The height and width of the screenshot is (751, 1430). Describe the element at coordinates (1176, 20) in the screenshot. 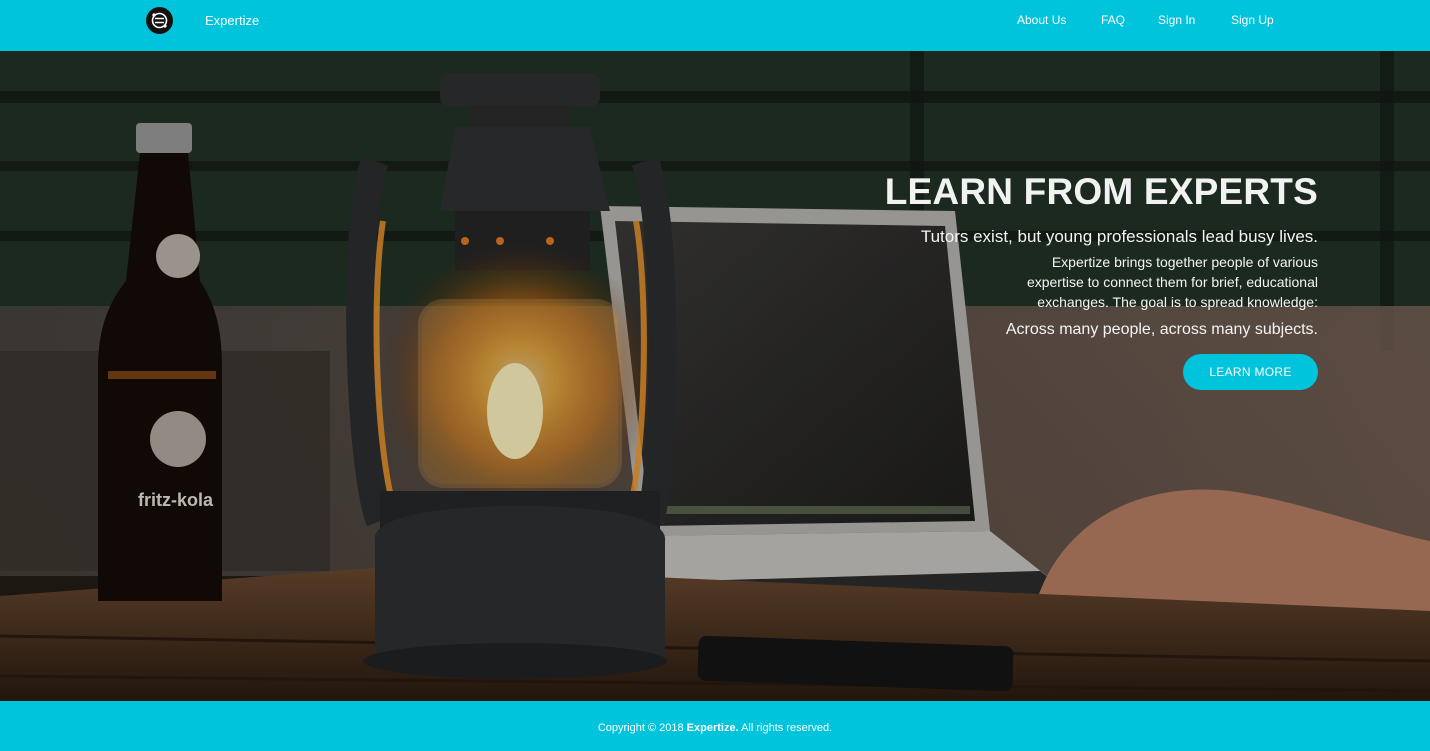

I see `nav-link-sign-in: Sign In` at that location.